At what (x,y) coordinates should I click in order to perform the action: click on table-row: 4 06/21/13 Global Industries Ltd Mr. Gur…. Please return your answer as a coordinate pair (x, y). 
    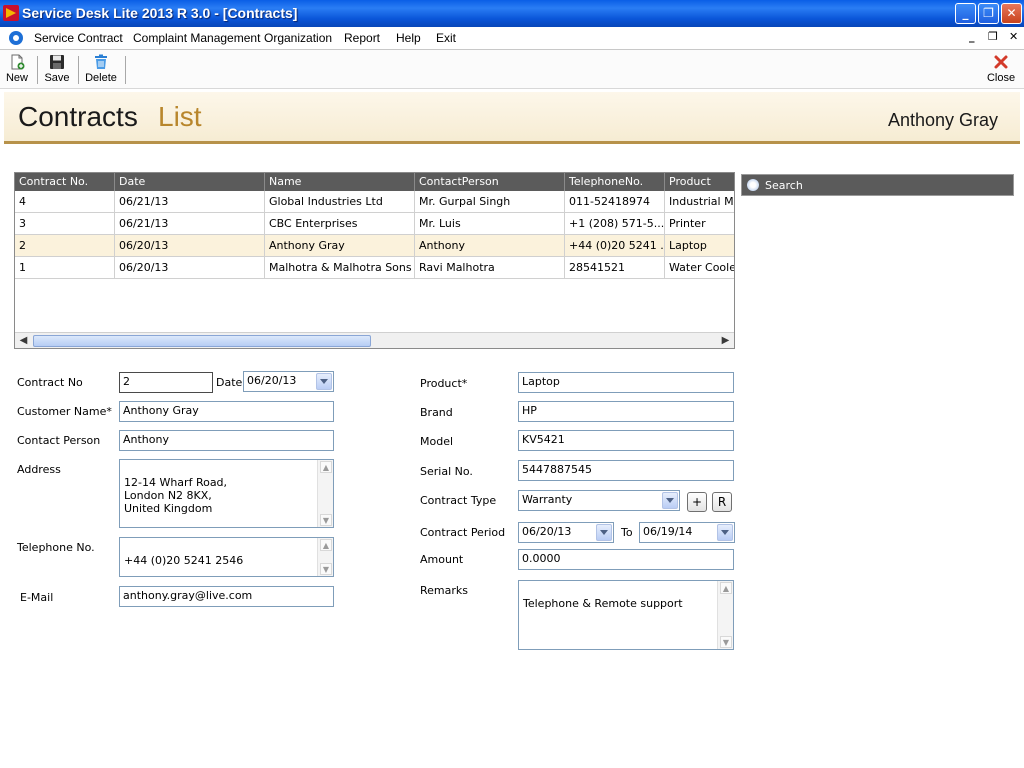
    Looking at the image, I should click on (374, 202).